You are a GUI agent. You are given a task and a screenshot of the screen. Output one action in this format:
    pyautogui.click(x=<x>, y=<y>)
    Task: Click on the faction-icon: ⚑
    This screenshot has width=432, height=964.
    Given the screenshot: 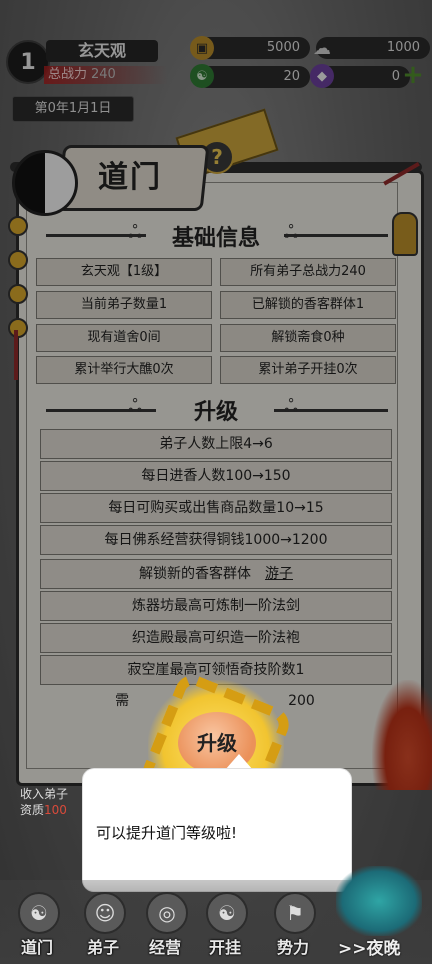 What is the action you would take?
    pyautogui.click(x=295, y=913)
    